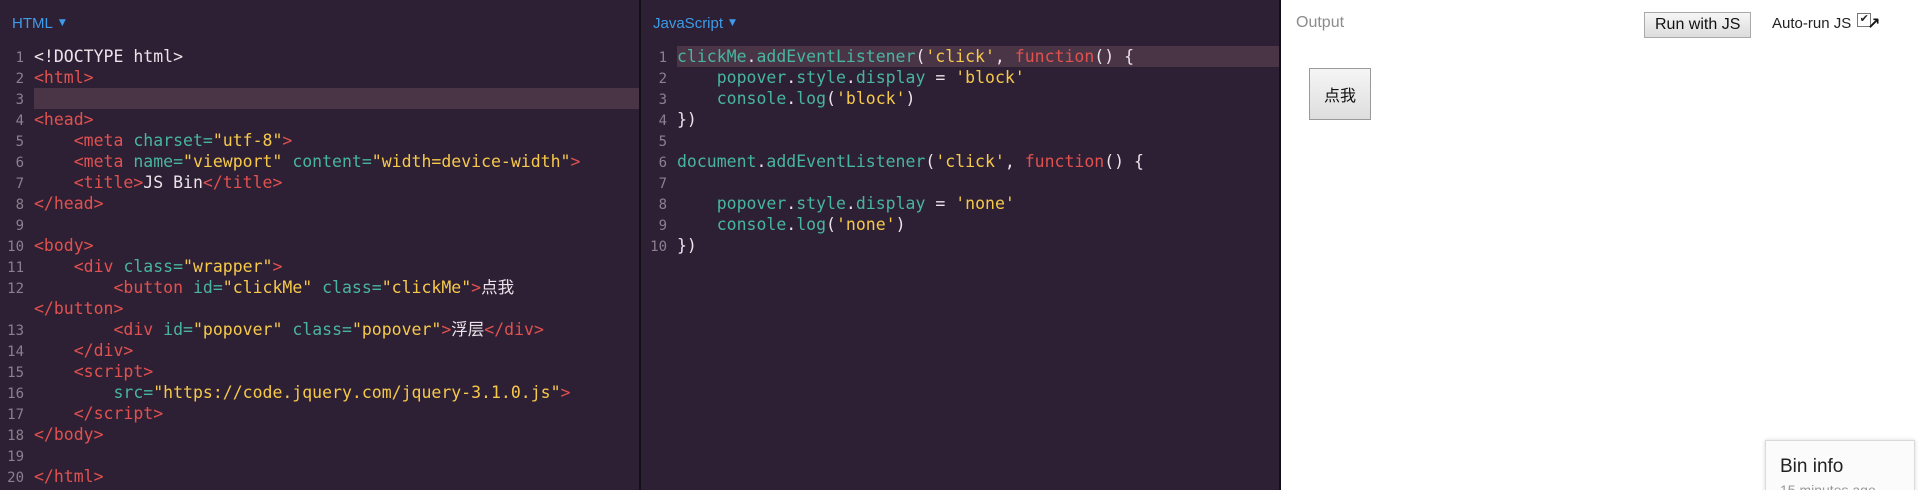 Image resolution: width=1920 pixels, height=490 pixels. I want to click on output-header: Output Run with JS Auto-run JS ✔ ↗, so click(1600, 23).